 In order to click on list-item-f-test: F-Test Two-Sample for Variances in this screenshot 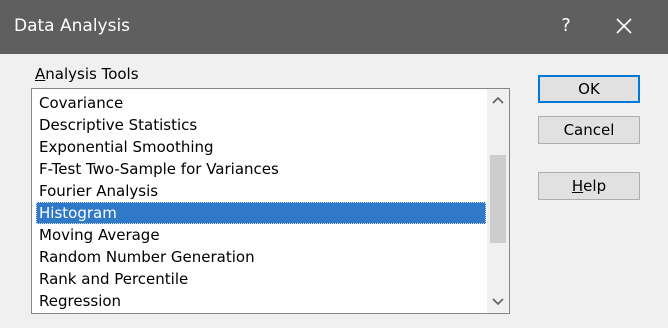, I will do `click(261, 169)`.